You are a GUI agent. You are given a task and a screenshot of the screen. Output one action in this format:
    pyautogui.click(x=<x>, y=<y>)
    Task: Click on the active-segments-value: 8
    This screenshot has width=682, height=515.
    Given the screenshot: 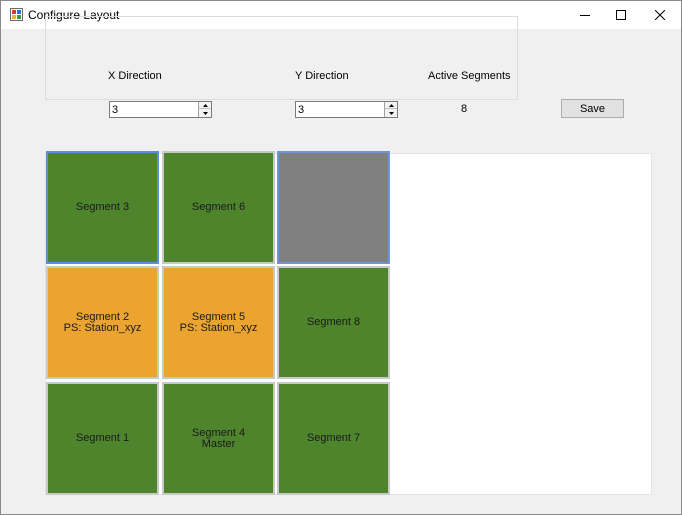 What is the action you would take?
    pyautogui.click(x=464, y=109)
    